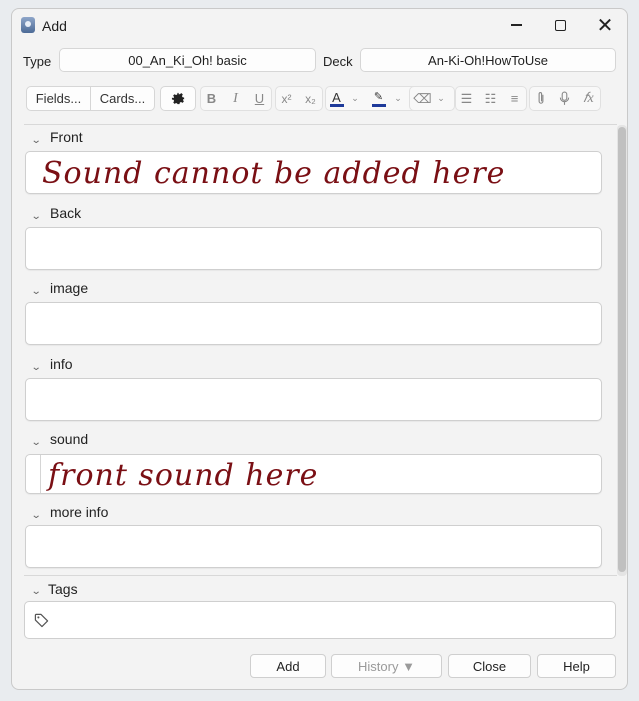  I want to click on close-window-button: ✕, so click(605, 25).